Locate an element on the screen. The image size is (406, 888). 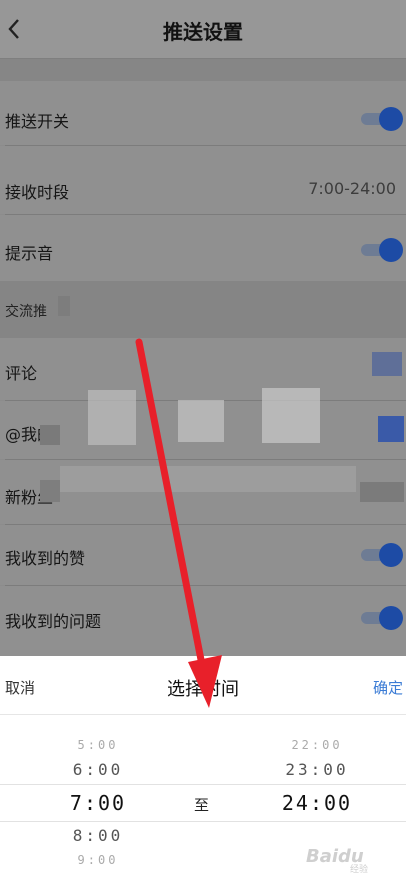
sound-toggle is located at coordinates (382, 250).